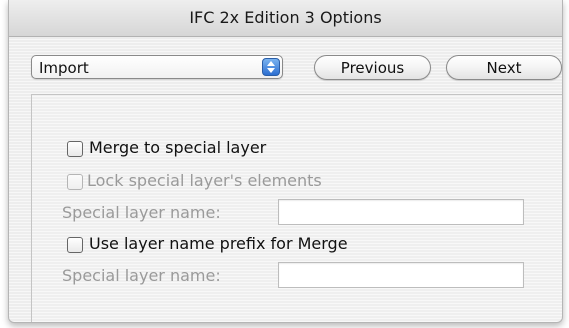 Image resolution: width=569 pixels, height=328 pixels. What do you see at coordinates (218, 243) in the screenshot?
I see `use-prefix-merge-label: Use layer name prefix for Merge` at bounding box center [218, 243].